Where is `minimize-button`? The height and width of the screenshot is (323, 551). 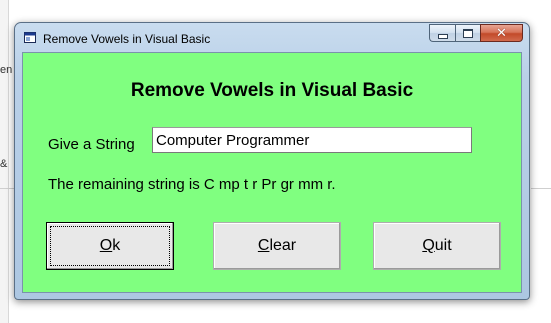 minimize-button is located at coordinates (442, 33).